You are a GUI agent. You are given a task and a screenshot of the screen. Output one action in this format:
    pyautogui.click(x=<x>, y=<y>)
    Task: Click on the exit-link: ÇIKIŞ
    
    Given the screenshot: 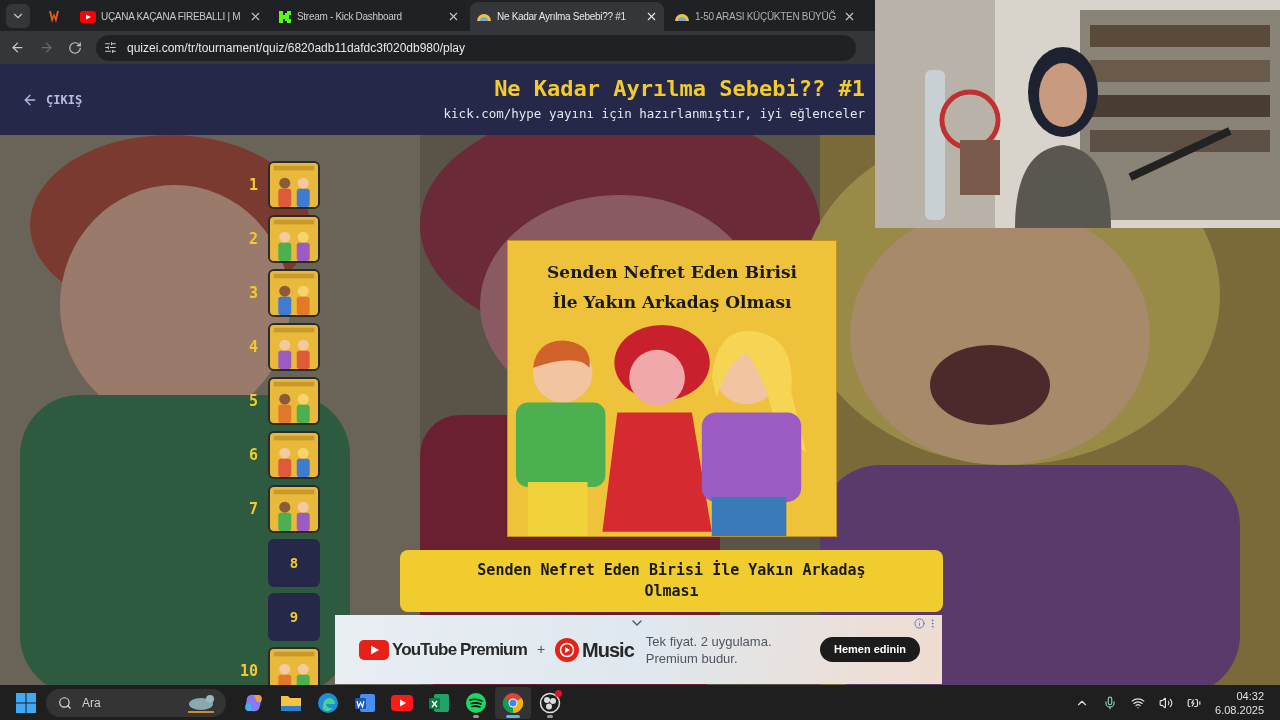 What is the action you would take?
    pyautogui.click(x=52, y=99)
    